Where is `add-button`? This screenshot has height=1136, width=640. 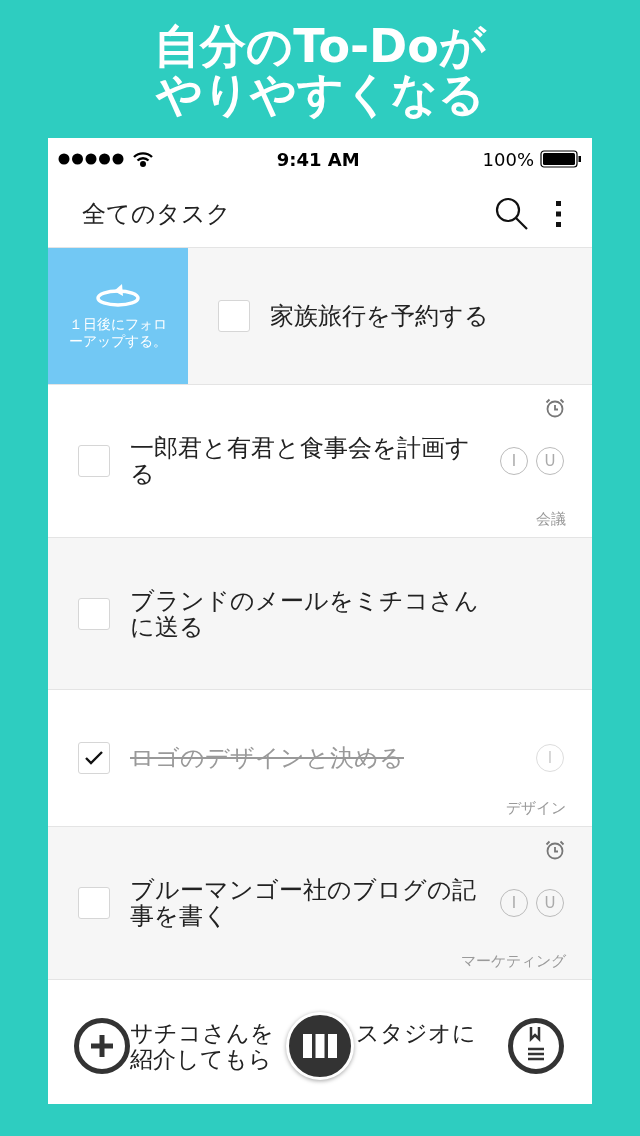 add-button is located at coordinates (102, 1046).